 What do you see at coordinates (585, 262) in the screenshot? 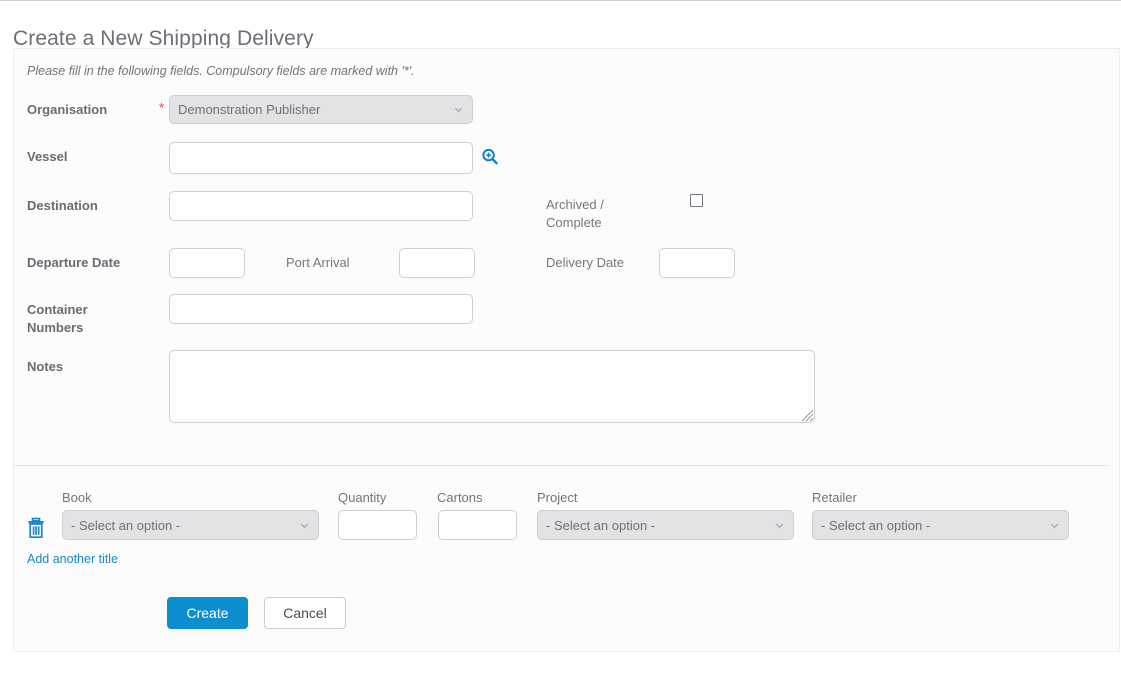
I see `delivery-date-label: Delivery Date` at bounding box center [585, 262].